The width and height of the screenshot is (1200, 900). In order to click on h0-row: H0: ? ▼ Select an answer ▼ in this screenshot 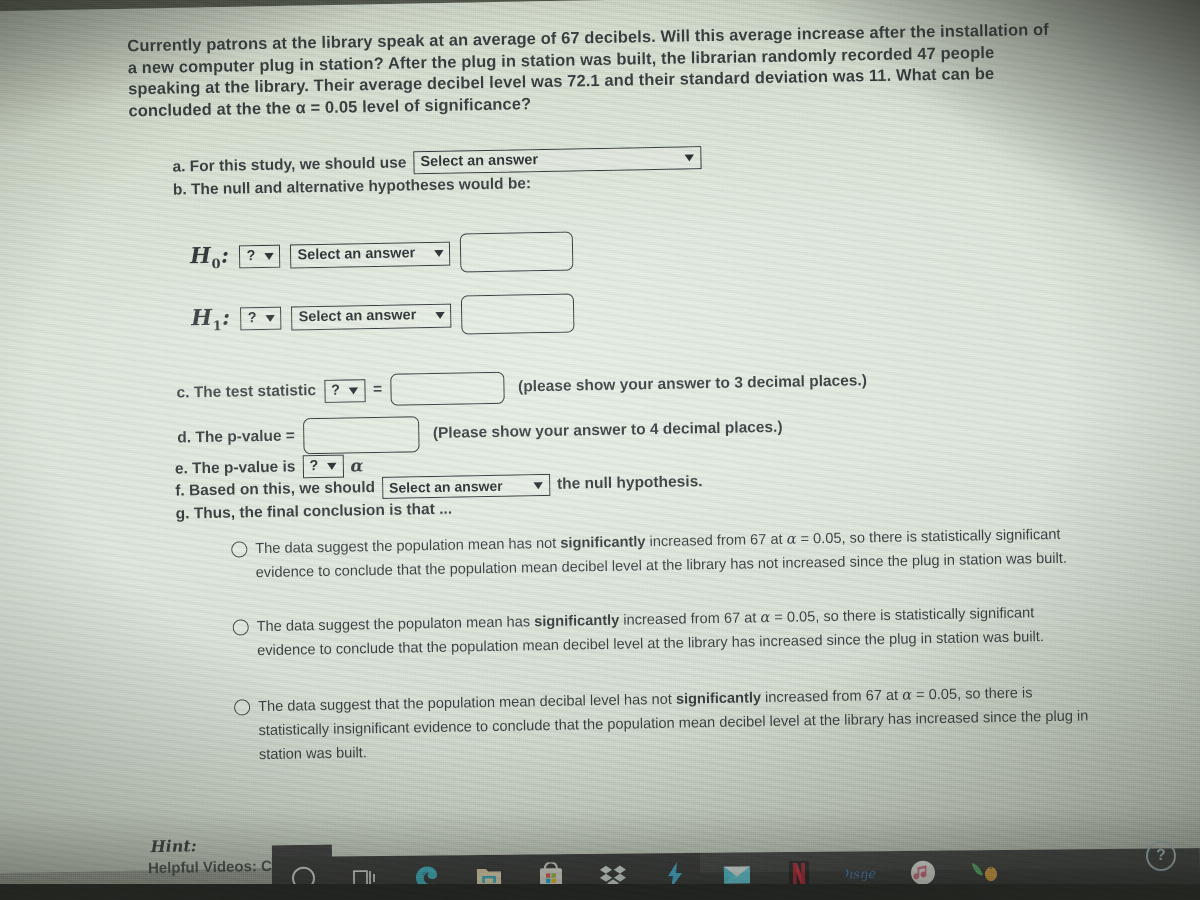, I will do `click(382, 254)`.